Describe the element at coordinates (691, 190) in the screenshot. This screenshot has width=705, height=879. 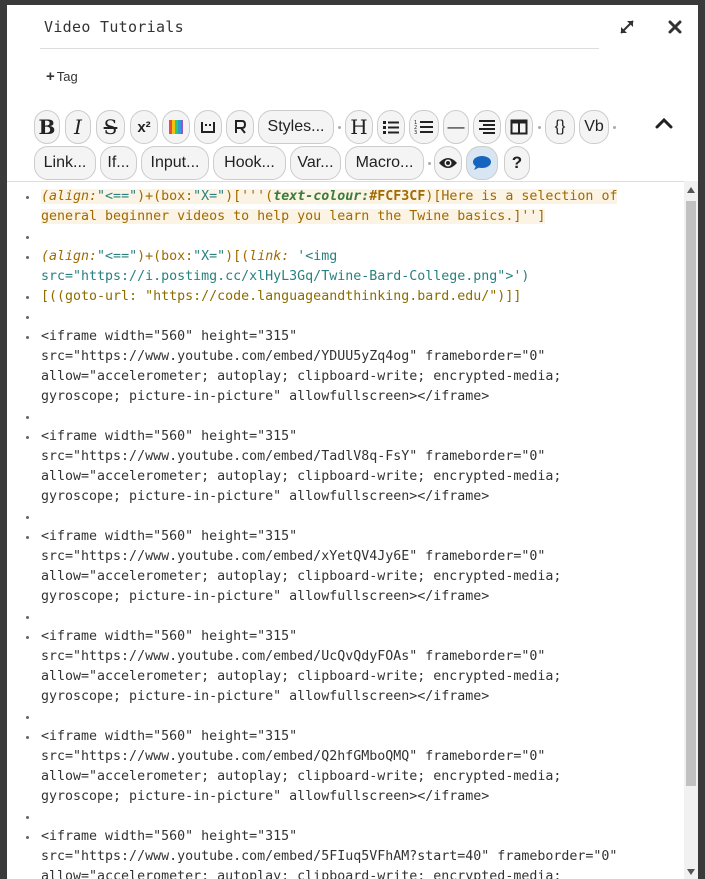
I see `scroll-up-arrow-icon` at that location.